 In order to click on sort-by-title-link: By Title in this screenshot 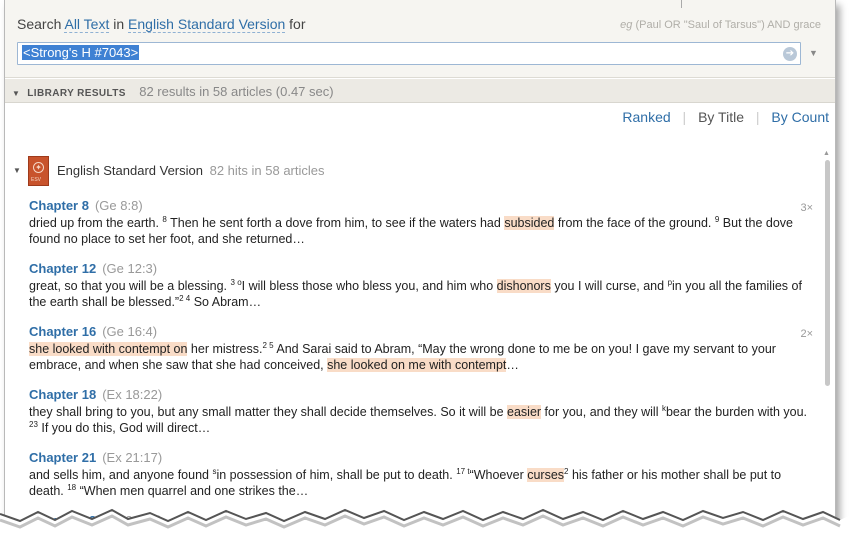, I will do `click(721, 117)`.